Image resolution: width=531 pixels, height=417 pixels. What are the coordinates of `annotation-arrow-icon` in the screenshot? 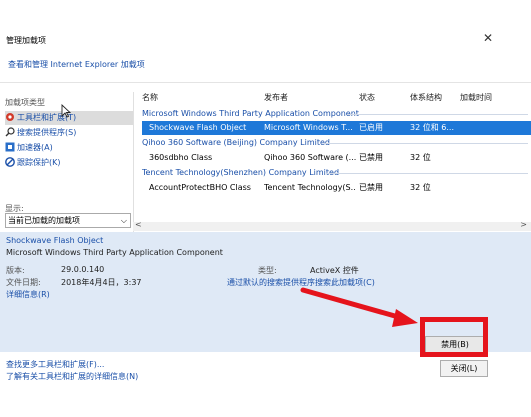 It's located at (359, 307).